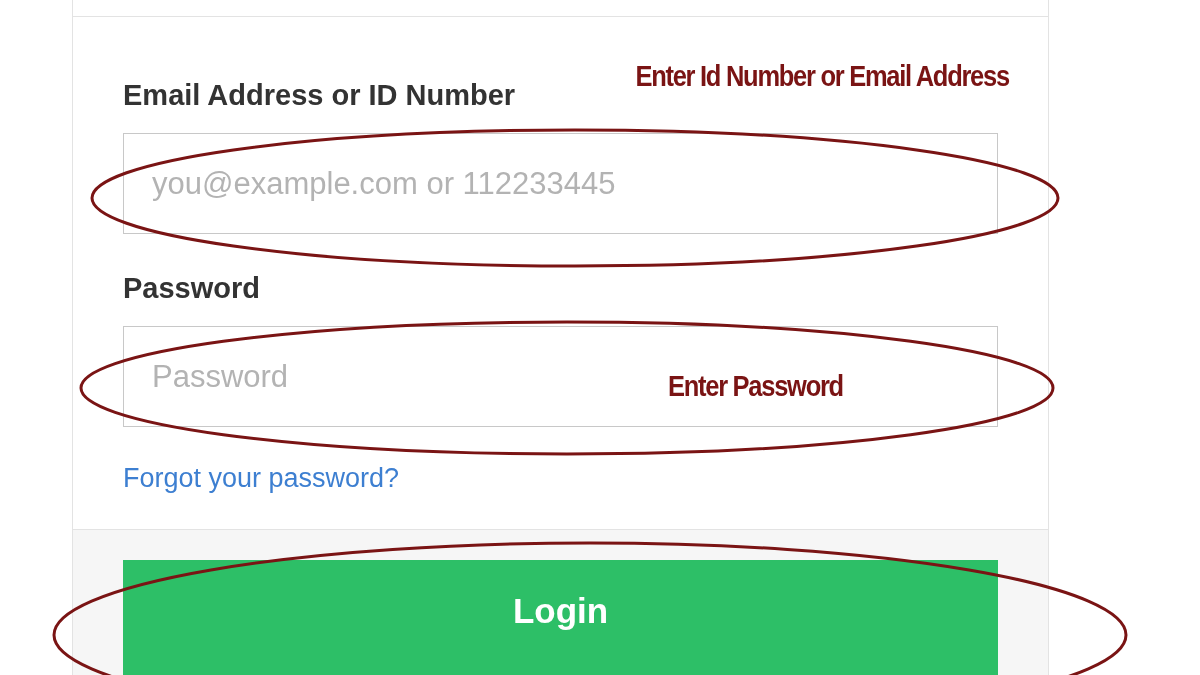 This screenshot has height=675, width=1200. What do you see at coordinates (755, 386) in the screenshot?
I see `annotation-text: Enter Password` at bounding box center [755, 386].